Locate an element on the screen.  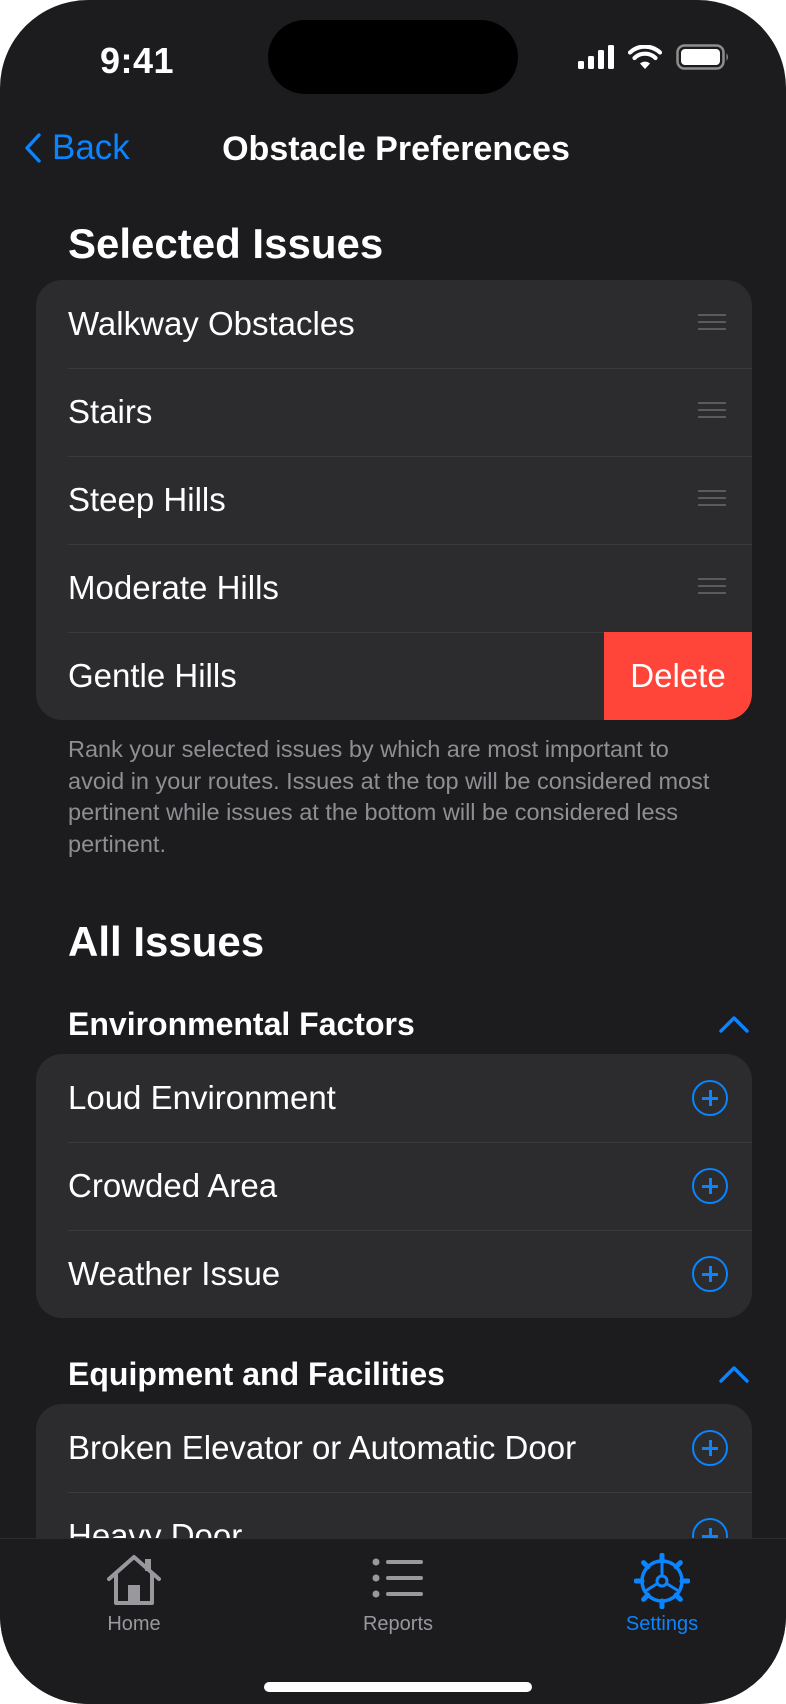
item-label: Heavy Door is located at coordinates (155, 1527).